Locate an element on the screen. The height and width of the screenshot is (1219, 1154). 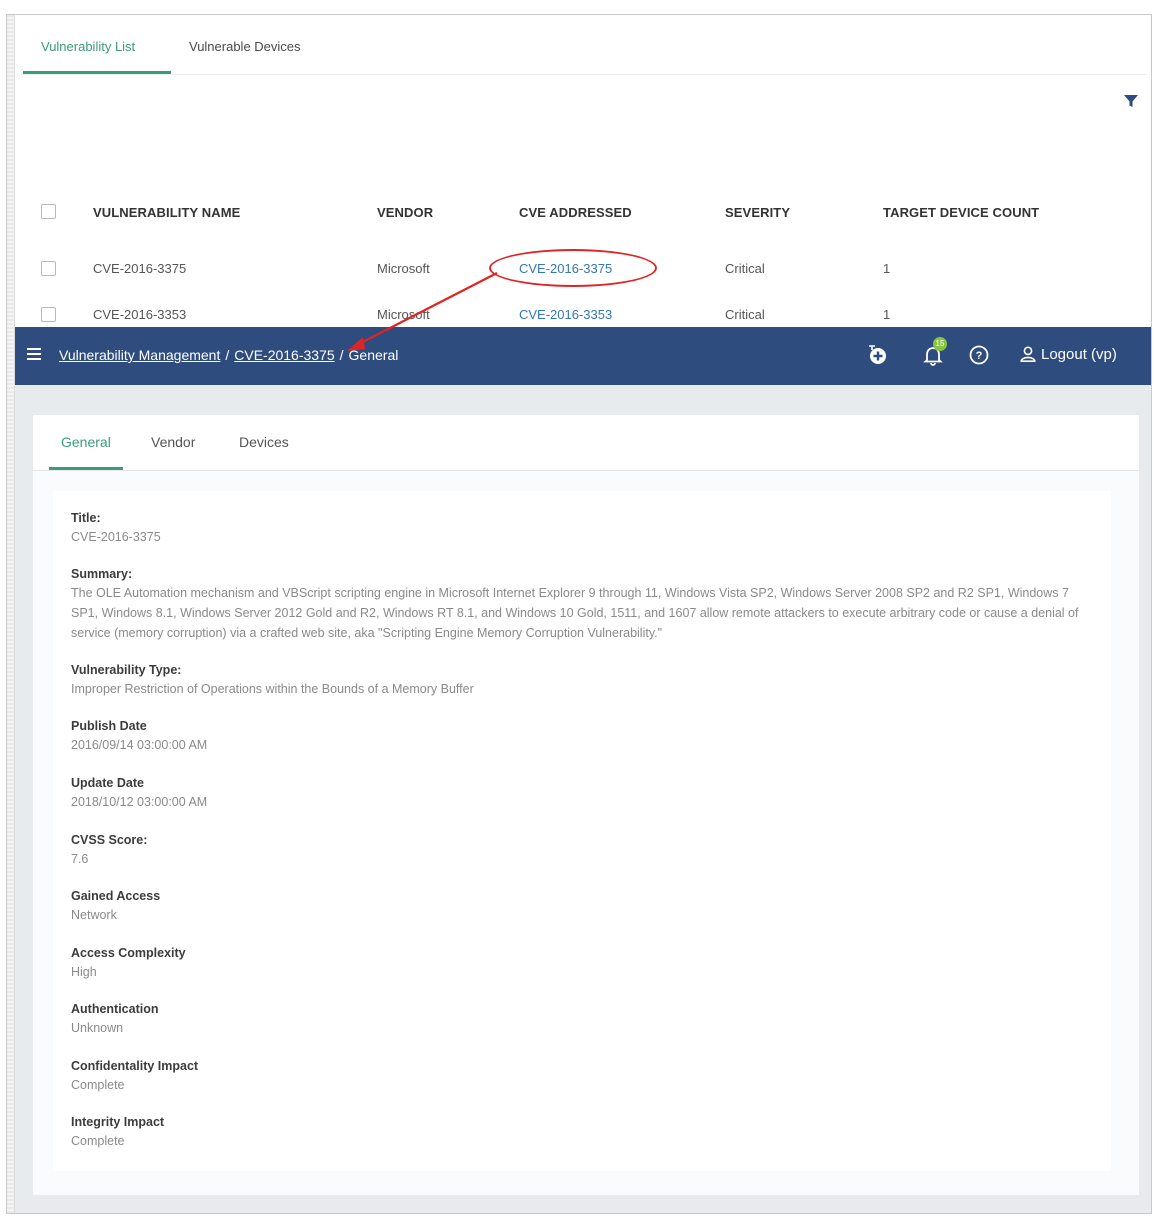
tab-general: General is located at coordinates (86, 442).